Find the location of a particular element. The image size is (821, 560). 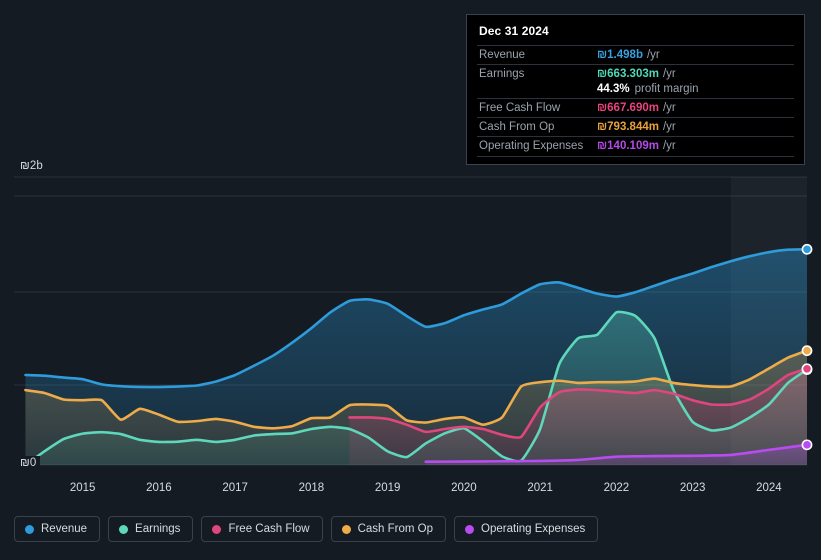

tooltip-row-free-cash-flow: Free Cash Flow ₪667.690m/yr is located at coordinates (635, 107).